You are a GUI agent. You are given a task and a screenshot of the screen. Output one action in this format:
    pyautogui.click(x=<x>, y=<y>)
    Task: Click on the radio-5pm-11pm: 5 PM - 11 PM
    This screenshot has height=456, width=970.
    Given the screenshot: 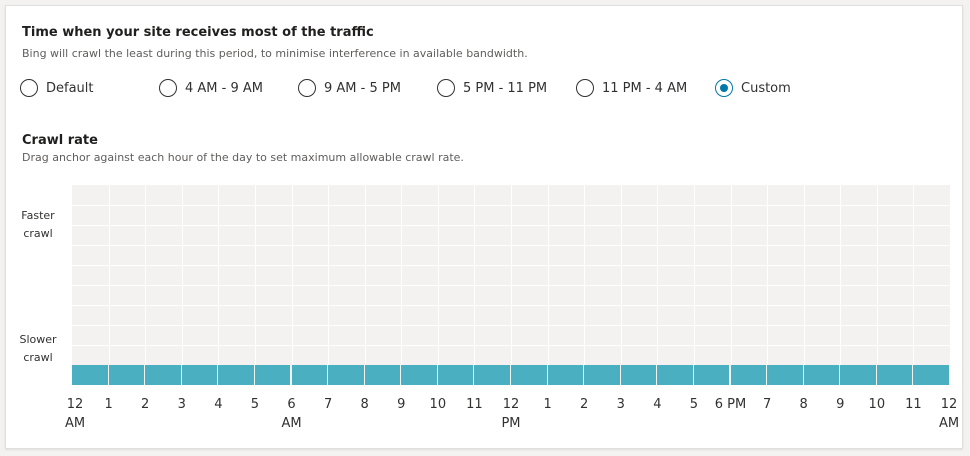 What is the action you would take?
    pyautogui.click(x=492, y=88)
    